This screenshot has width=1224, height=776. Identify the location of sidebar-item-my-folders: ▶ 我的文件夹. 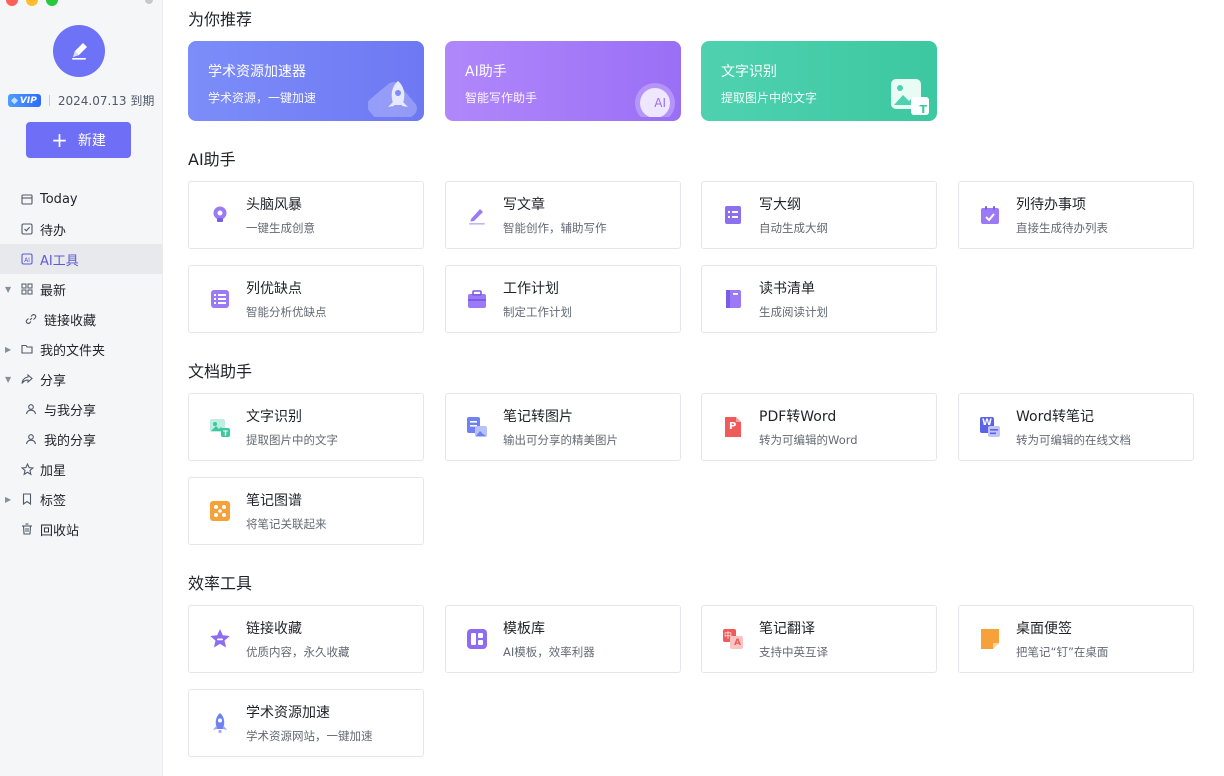
(81, 349).